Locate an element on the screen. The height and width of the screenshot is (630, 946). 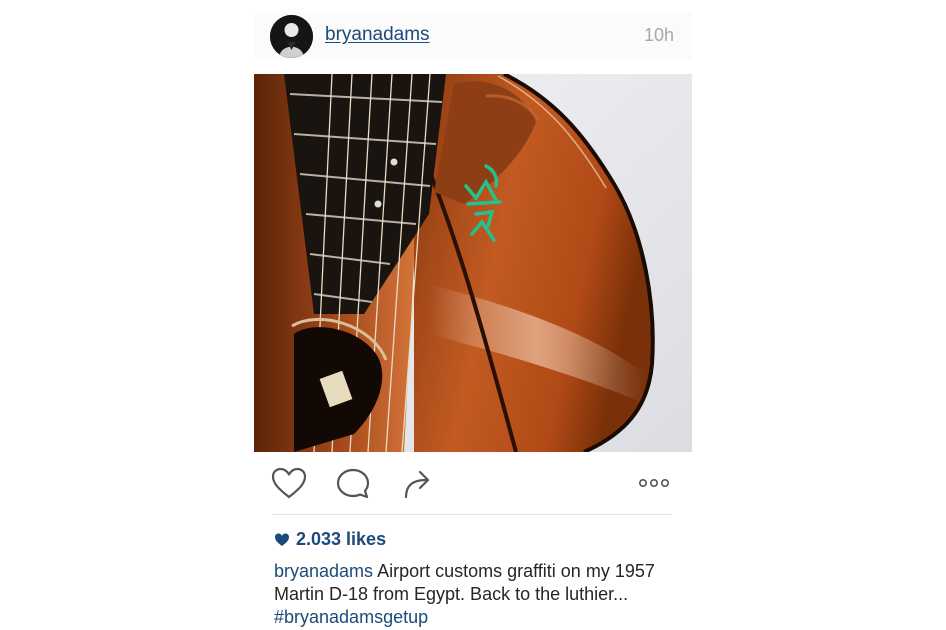
likes-count: 2.033 likes is located at coordinates (330, 539).